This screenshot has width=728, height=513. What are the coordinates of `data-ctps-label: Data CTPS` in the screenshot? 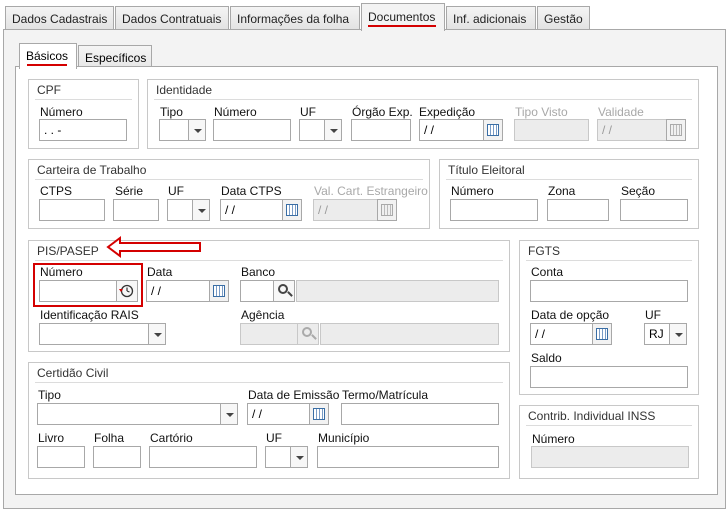 It's located at (251, 191).